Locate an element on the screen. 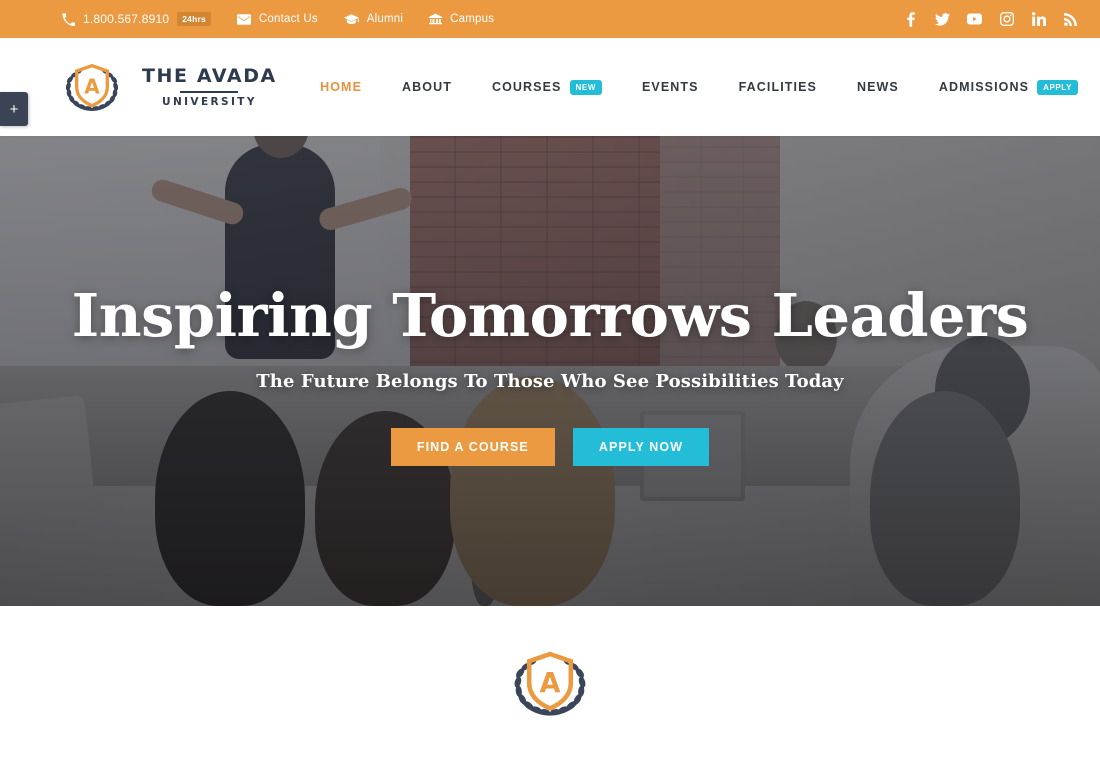  graduation-cap-icon is located at coordinates (351, 19).